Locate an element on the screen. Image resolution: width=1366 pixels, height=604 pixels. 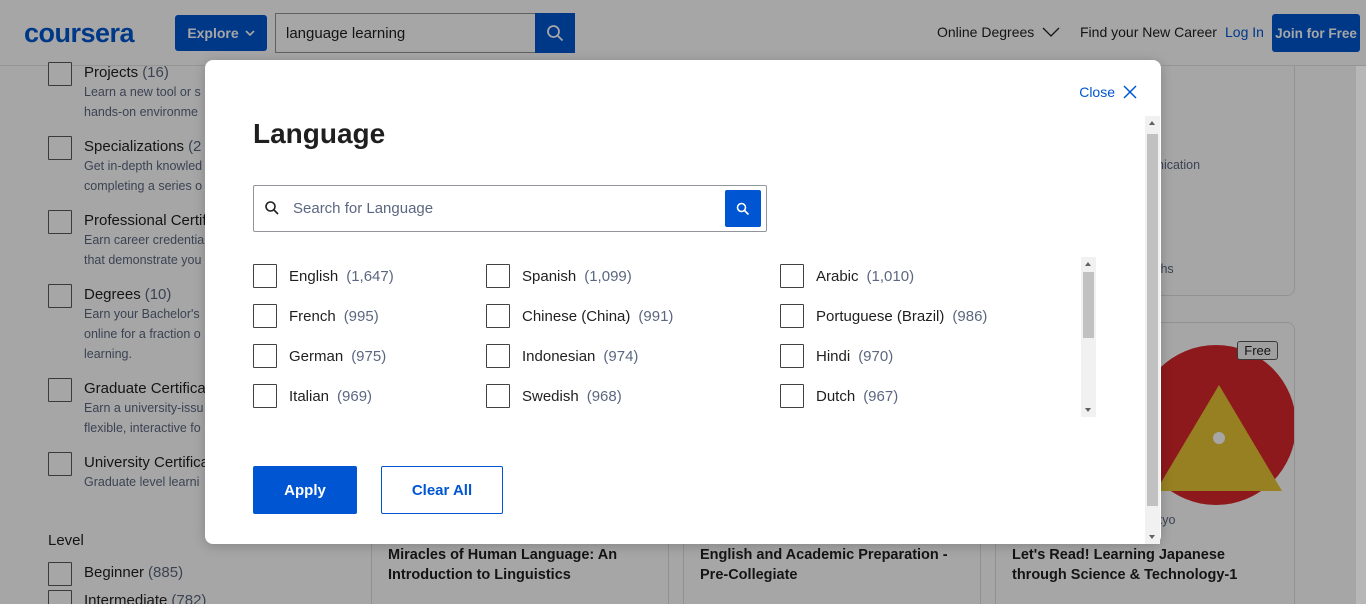
language-name: Dutch is located at coordinates (836, 396).